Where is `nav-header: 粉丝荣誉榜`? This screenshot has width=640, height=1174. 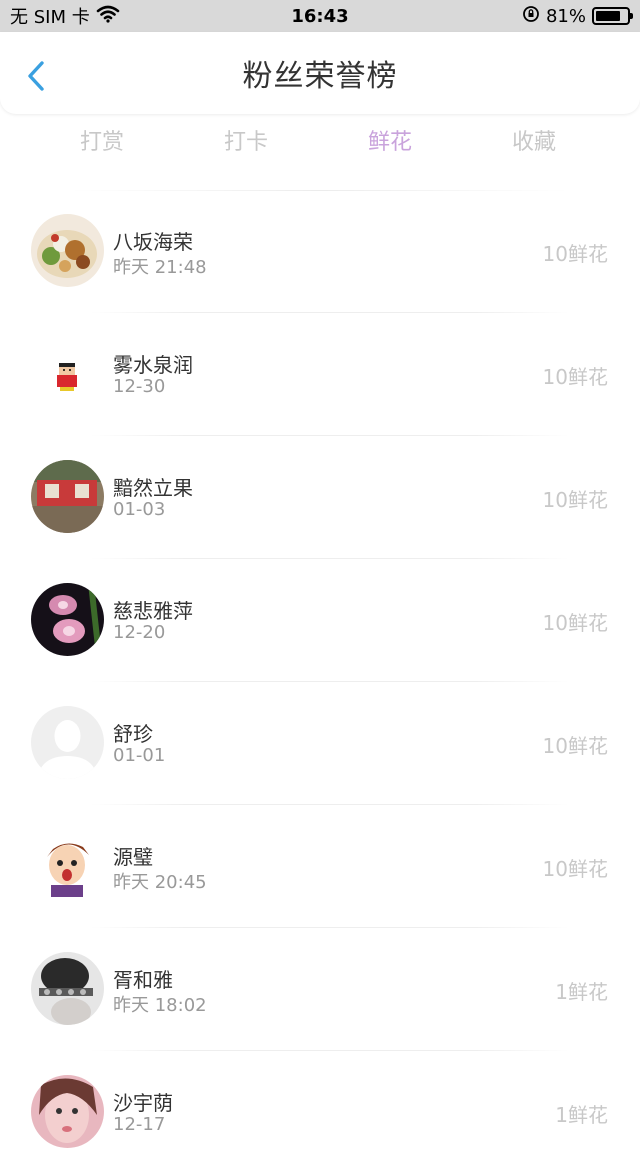
nav-header: 粉丝荣誉榜 is located at coordinates (320, 73).